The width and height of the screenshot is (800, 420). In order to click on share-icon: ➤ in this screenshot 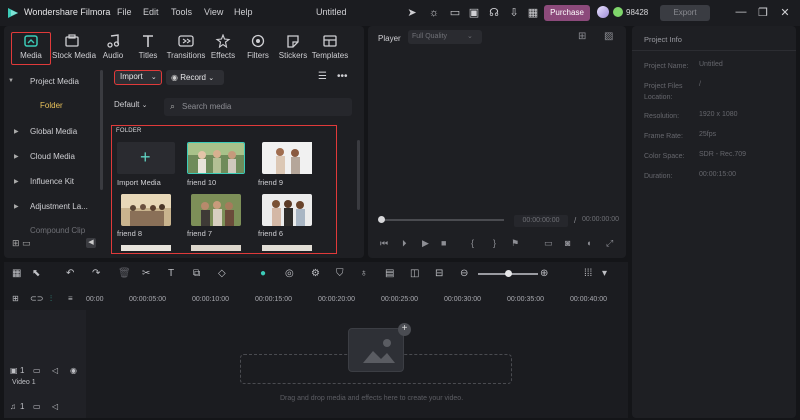, I will do `click(412, 13)`.